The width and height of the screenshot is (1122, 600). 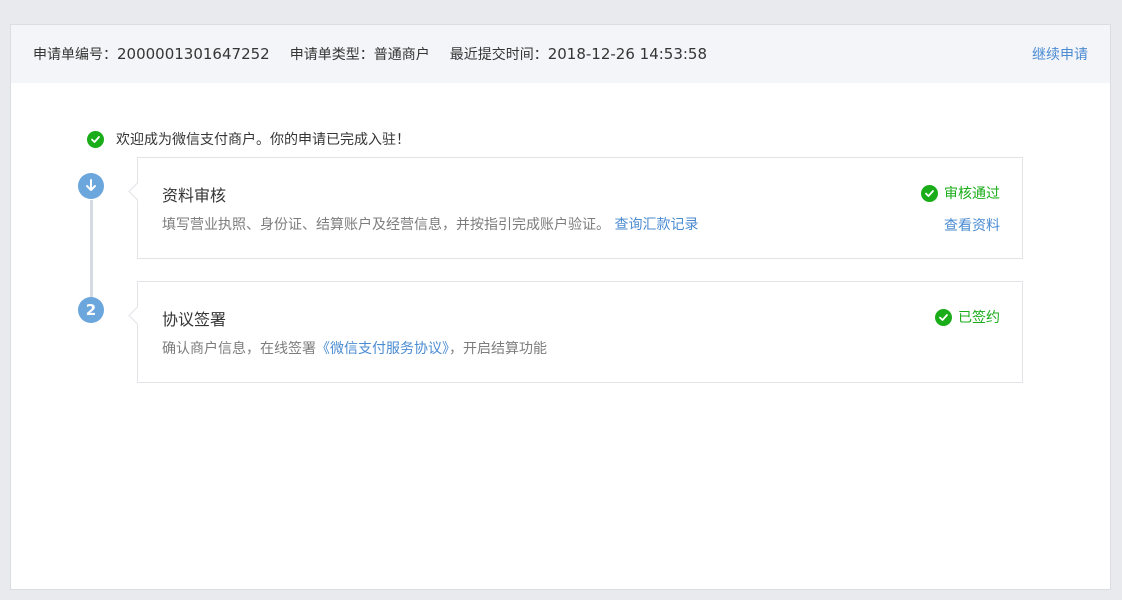 What do you see at coordinates (401, 55) in the screenshot?
I see `application-type-value: 普通商户` at bounding box center [401, 55].